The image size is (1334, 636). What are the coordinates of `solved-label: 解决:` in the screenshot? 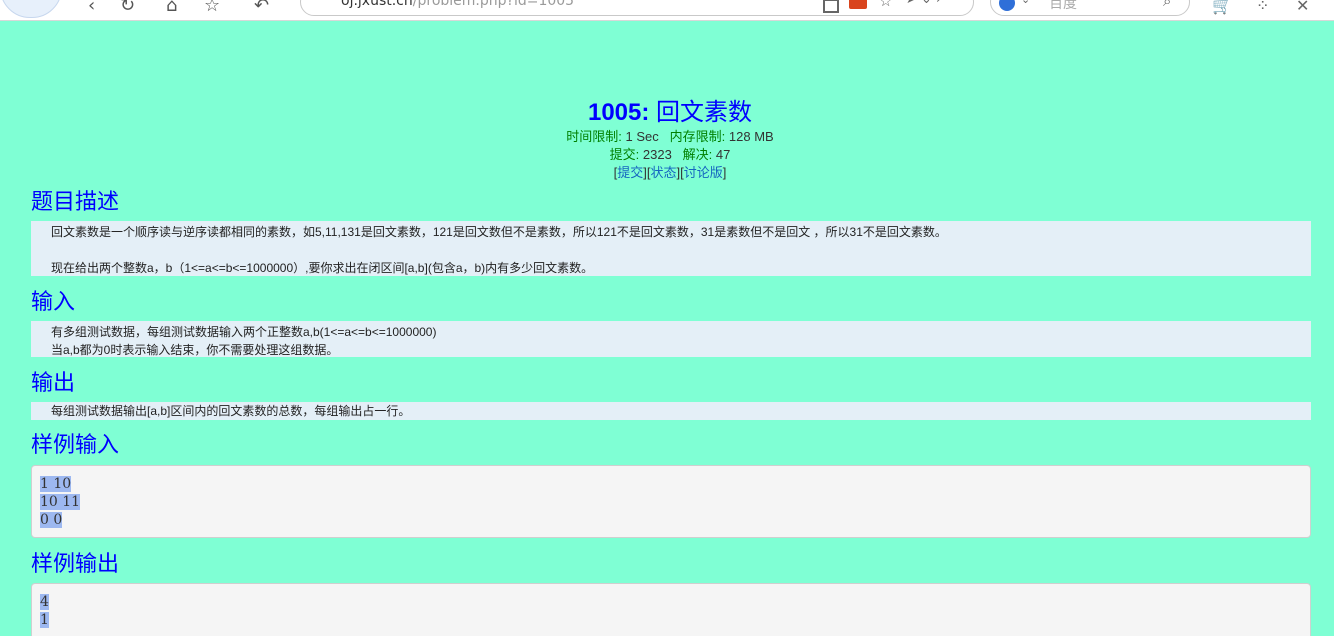 It's located at (697, 154).